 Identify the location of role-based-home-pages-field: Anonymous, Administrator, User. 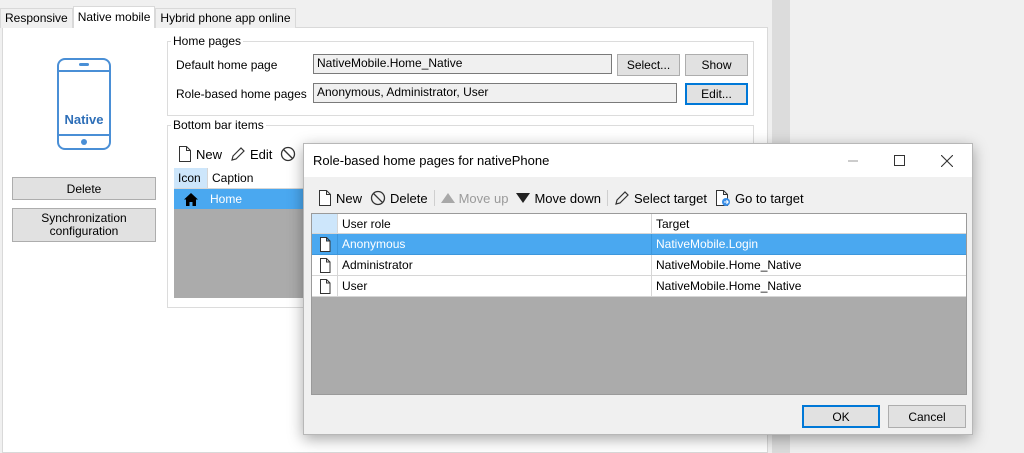
(495, 93).